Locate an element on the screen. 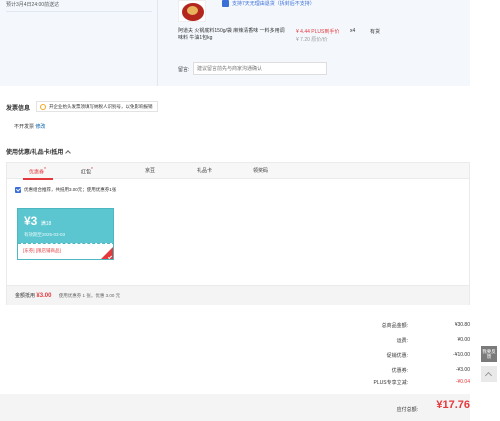 The image size is (500, 421). invoice-type: 不开发票 修改 is located at coordinates (29, 126).